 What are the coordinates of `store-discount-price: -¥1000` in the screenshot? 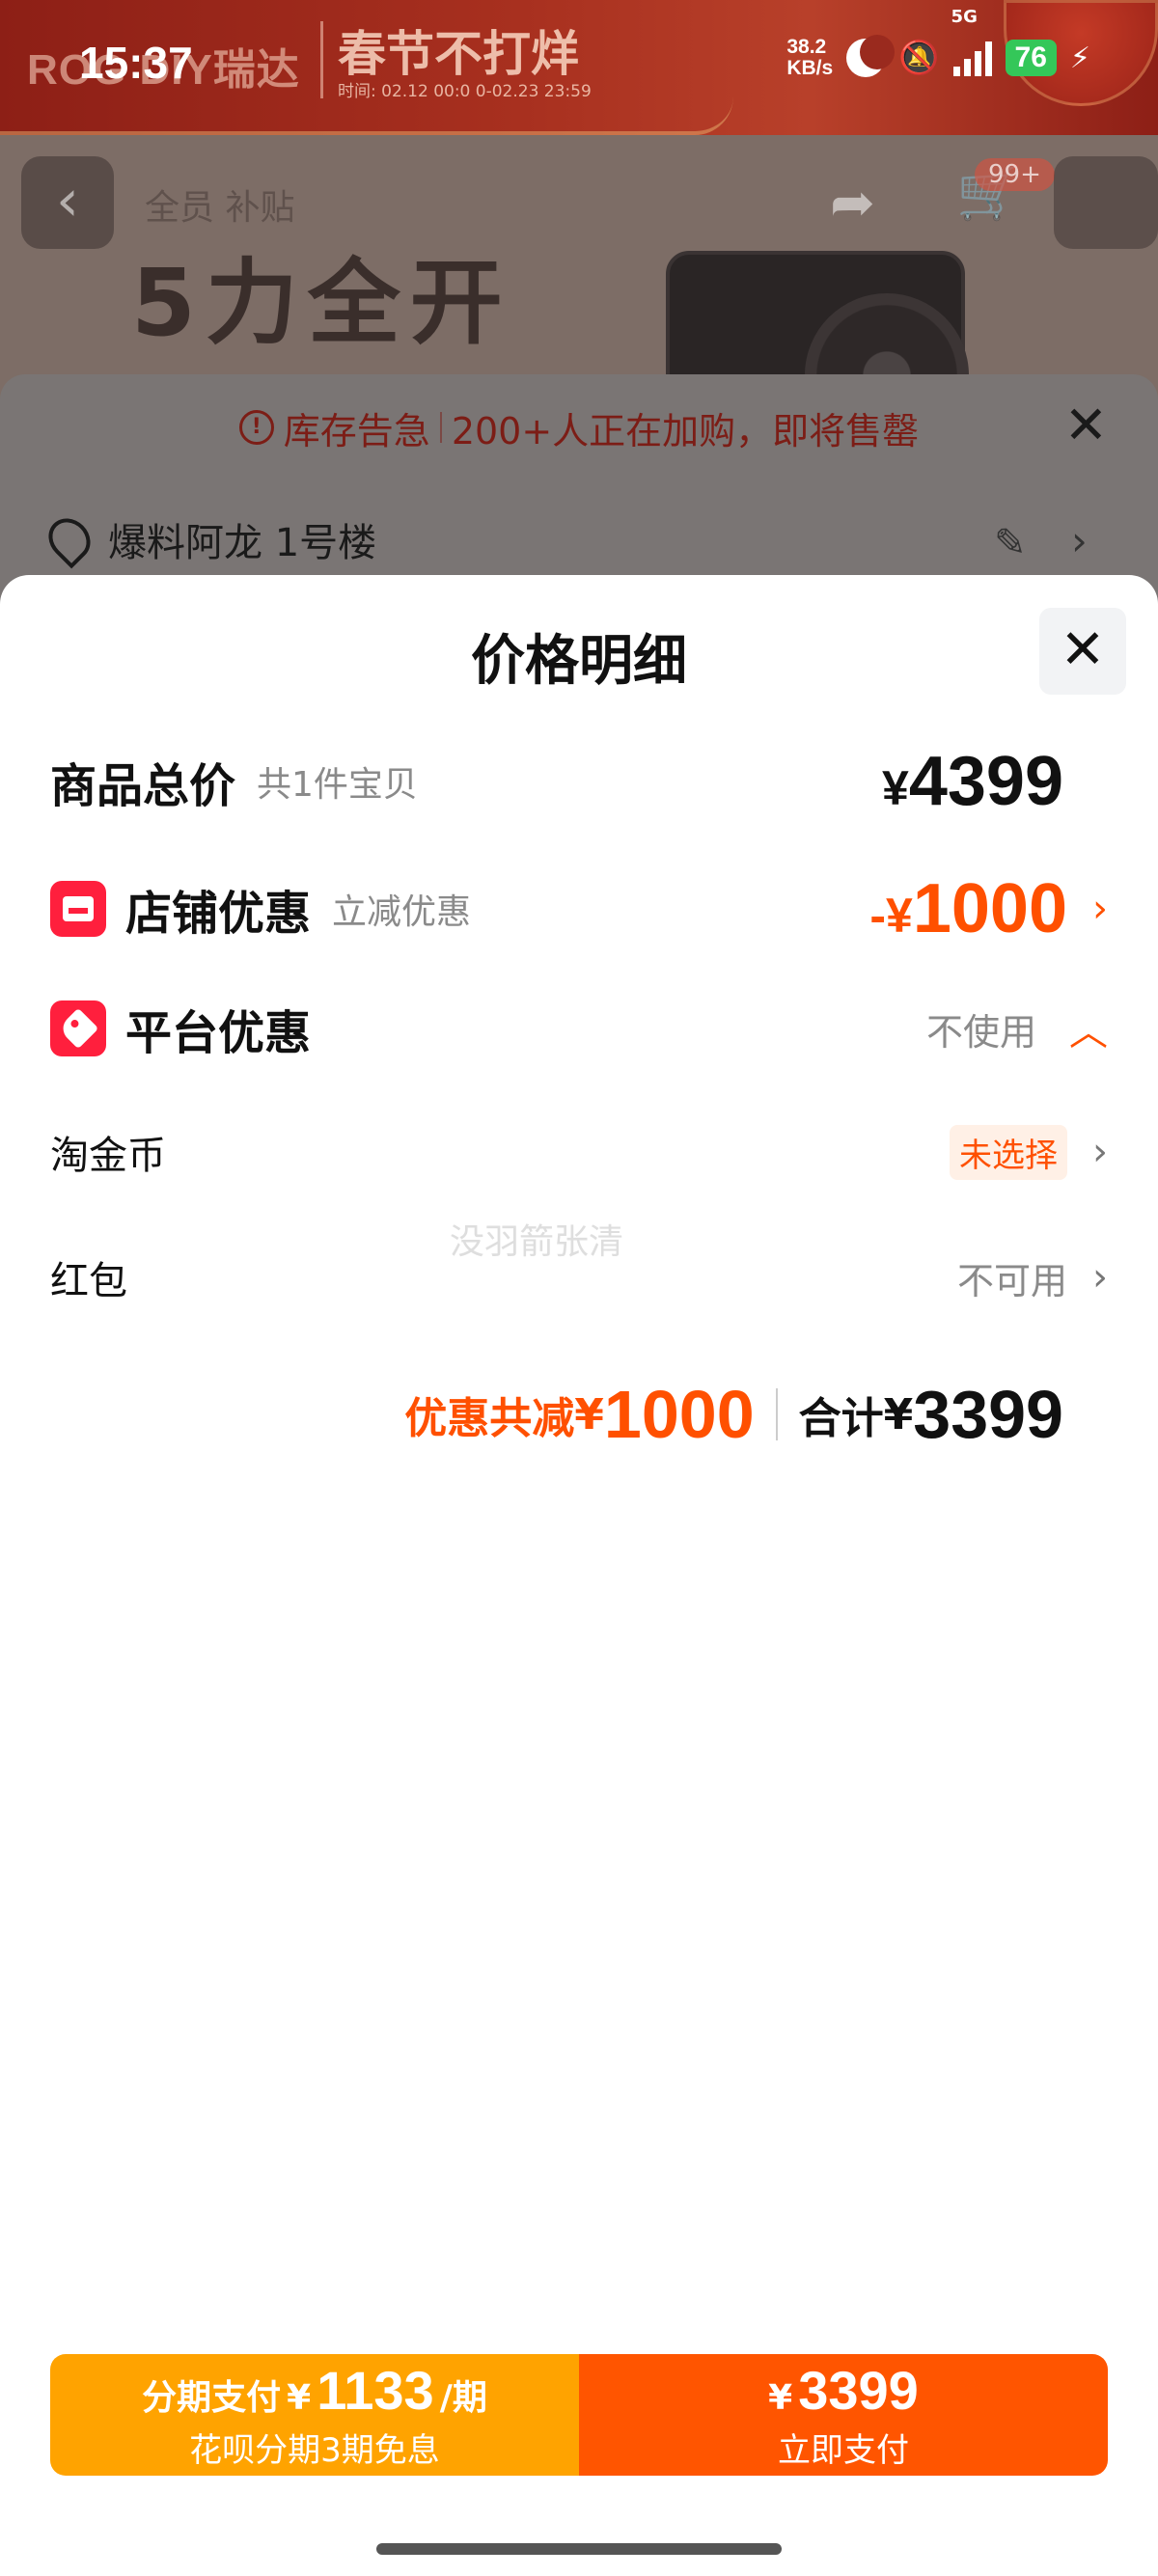 It's located at (968, 909).